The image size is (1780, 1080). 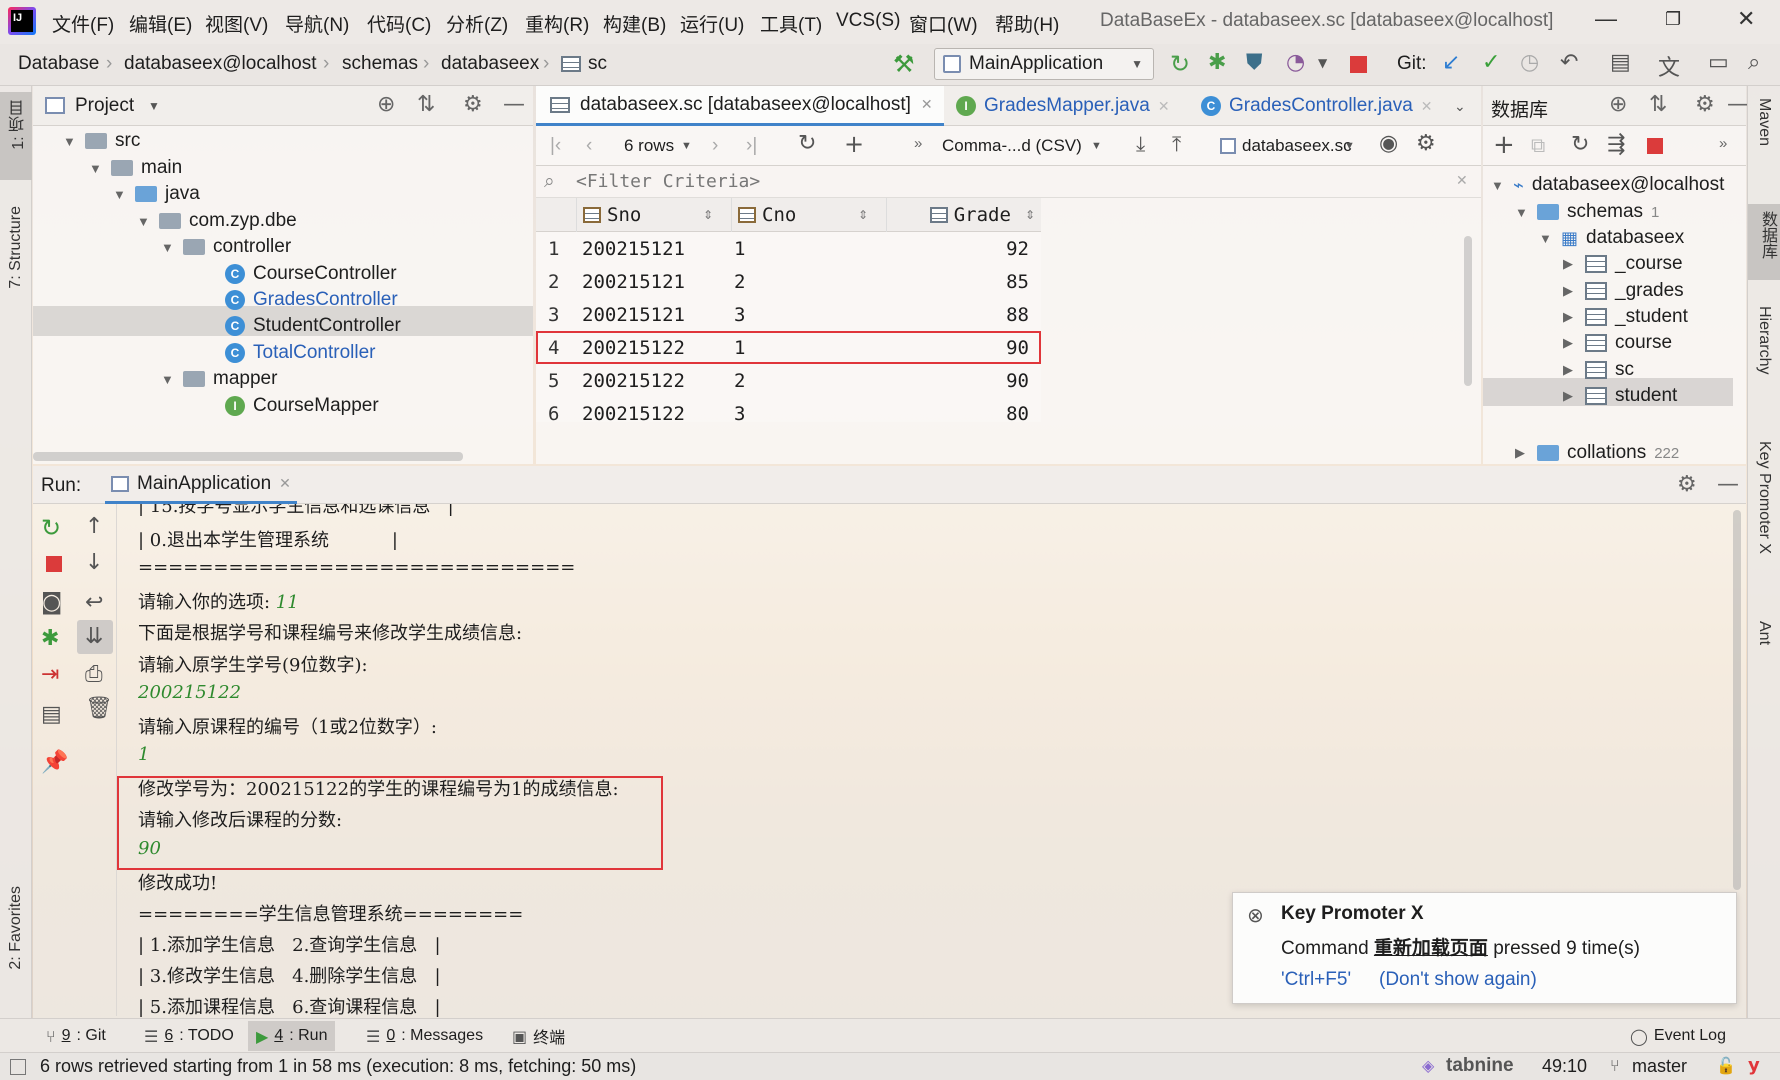 I want to click on breadcrumb-schema: databaseex, so click(x=490, y=64).